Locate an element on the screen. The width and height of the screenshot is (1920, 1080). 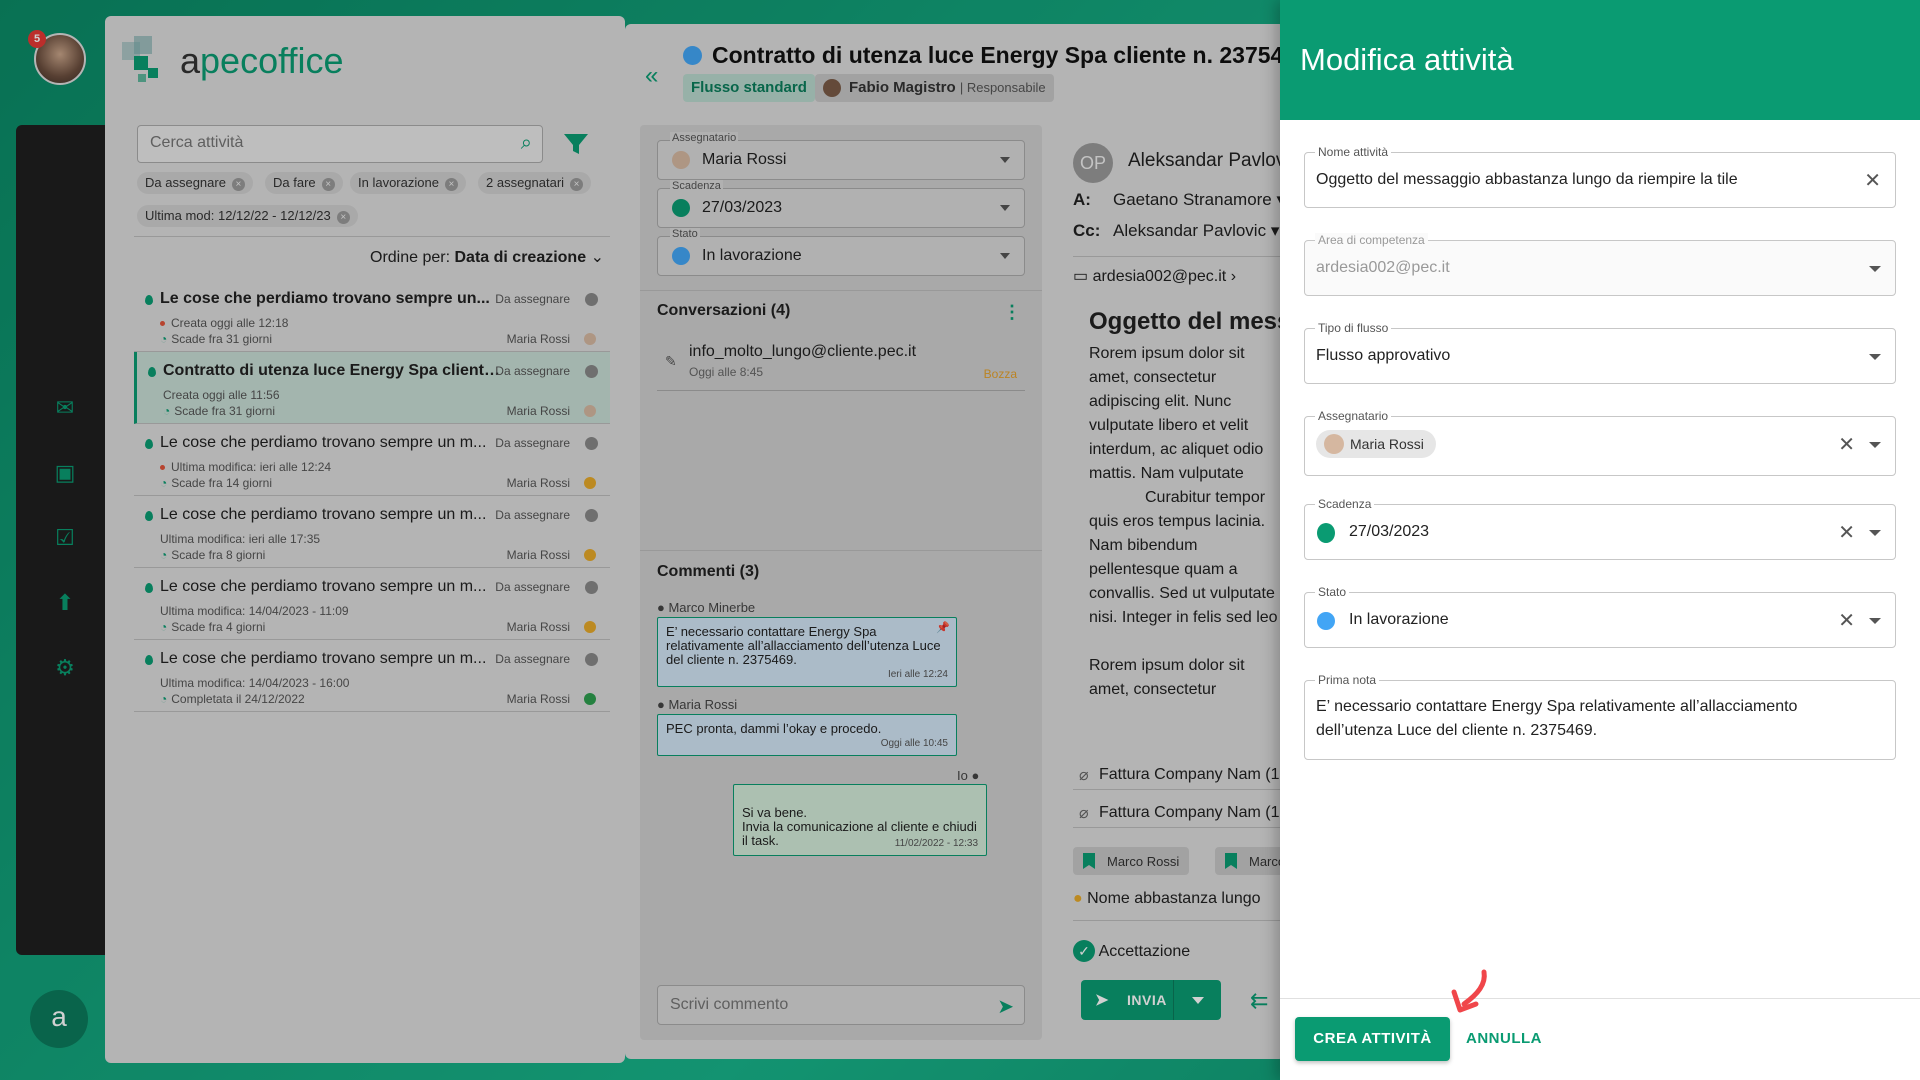
field-label: Scadenza is located at coordinates (1345, 504).